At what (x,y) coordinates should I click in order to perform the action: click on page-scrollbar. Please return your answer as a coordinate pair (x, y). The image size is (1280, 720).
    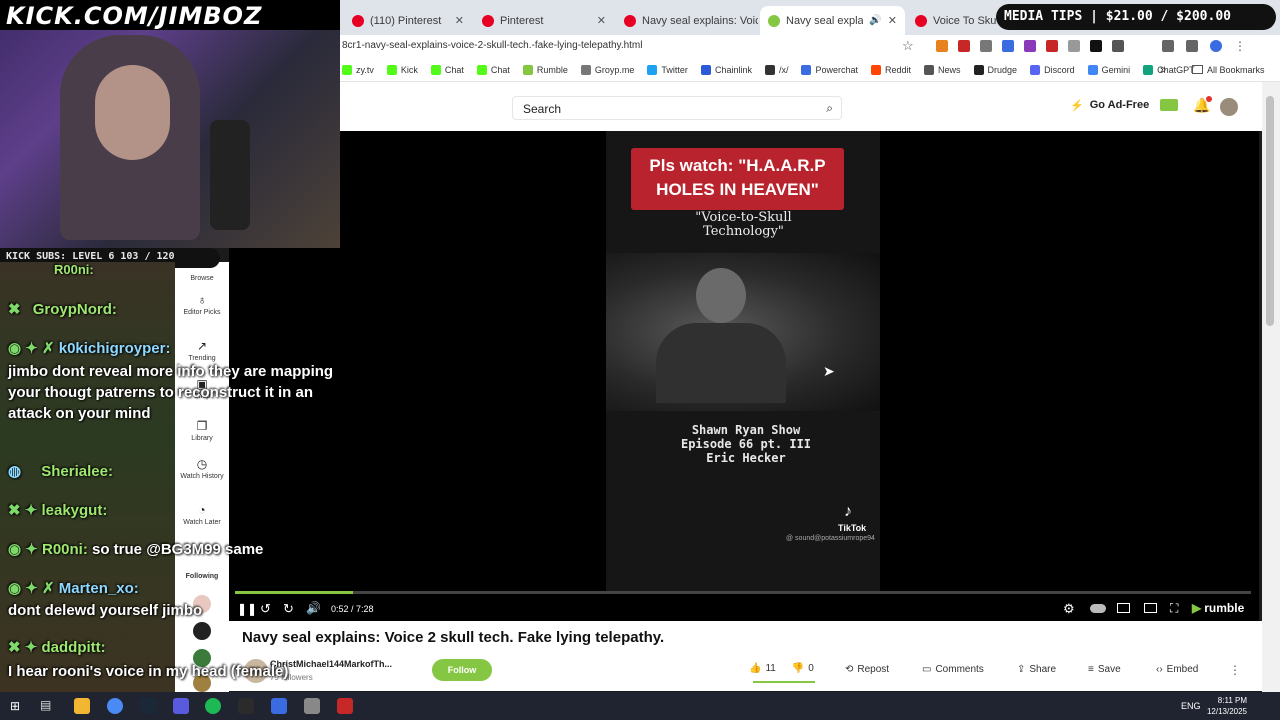
    Looking at the image, I should click on (1271, 387).